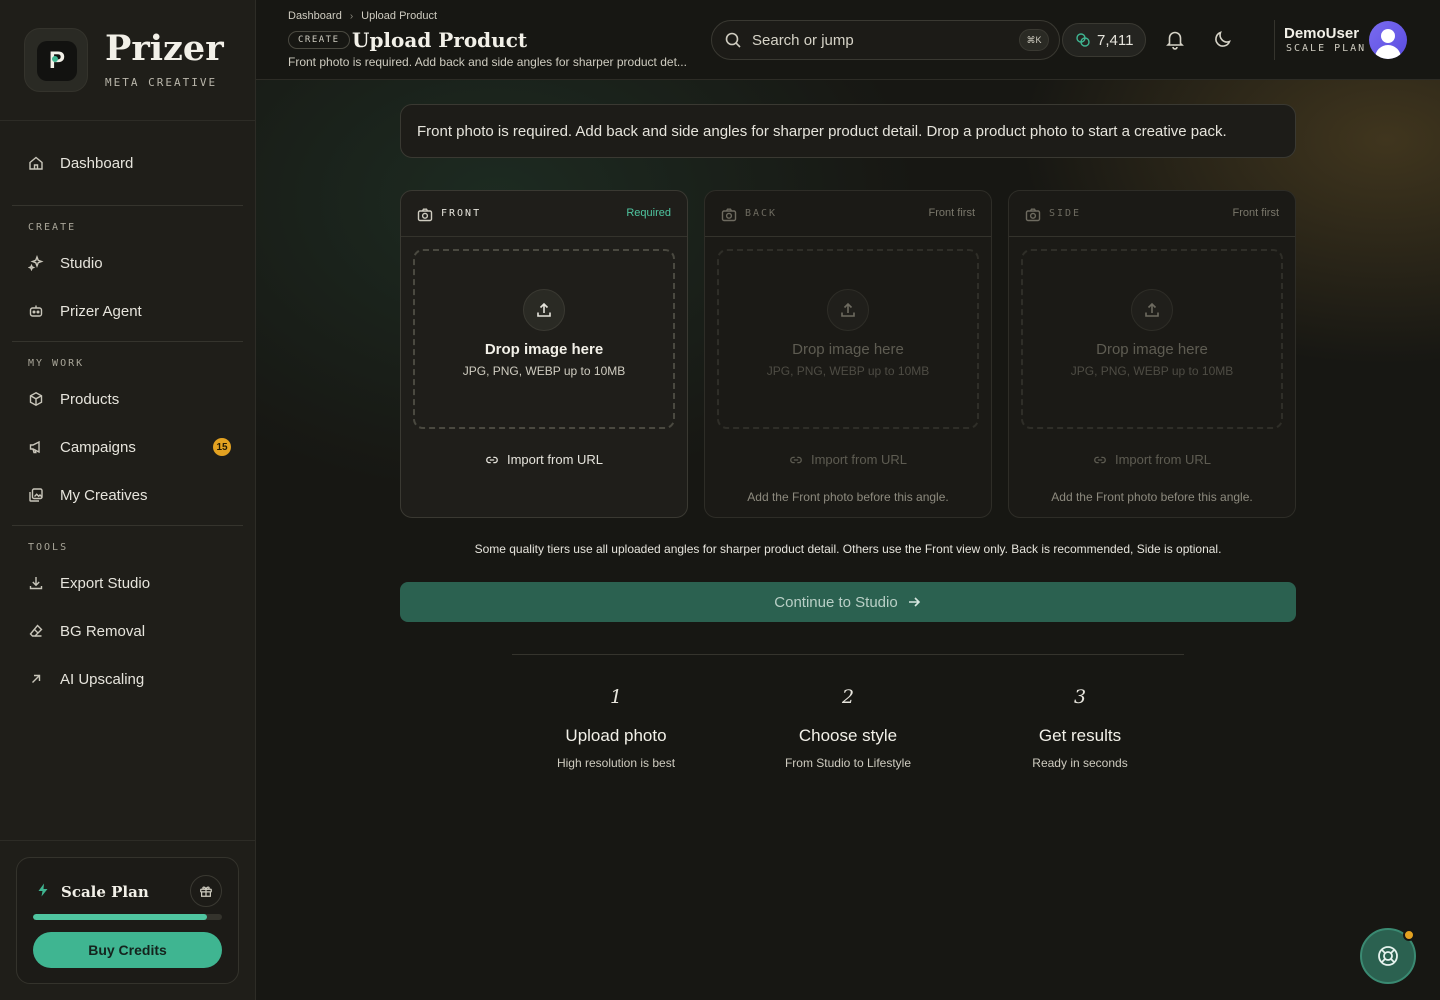 The image size is (1440, 1000). I want to click on step-subtitle: From Studio to Lifestyle, so click(848, 763).